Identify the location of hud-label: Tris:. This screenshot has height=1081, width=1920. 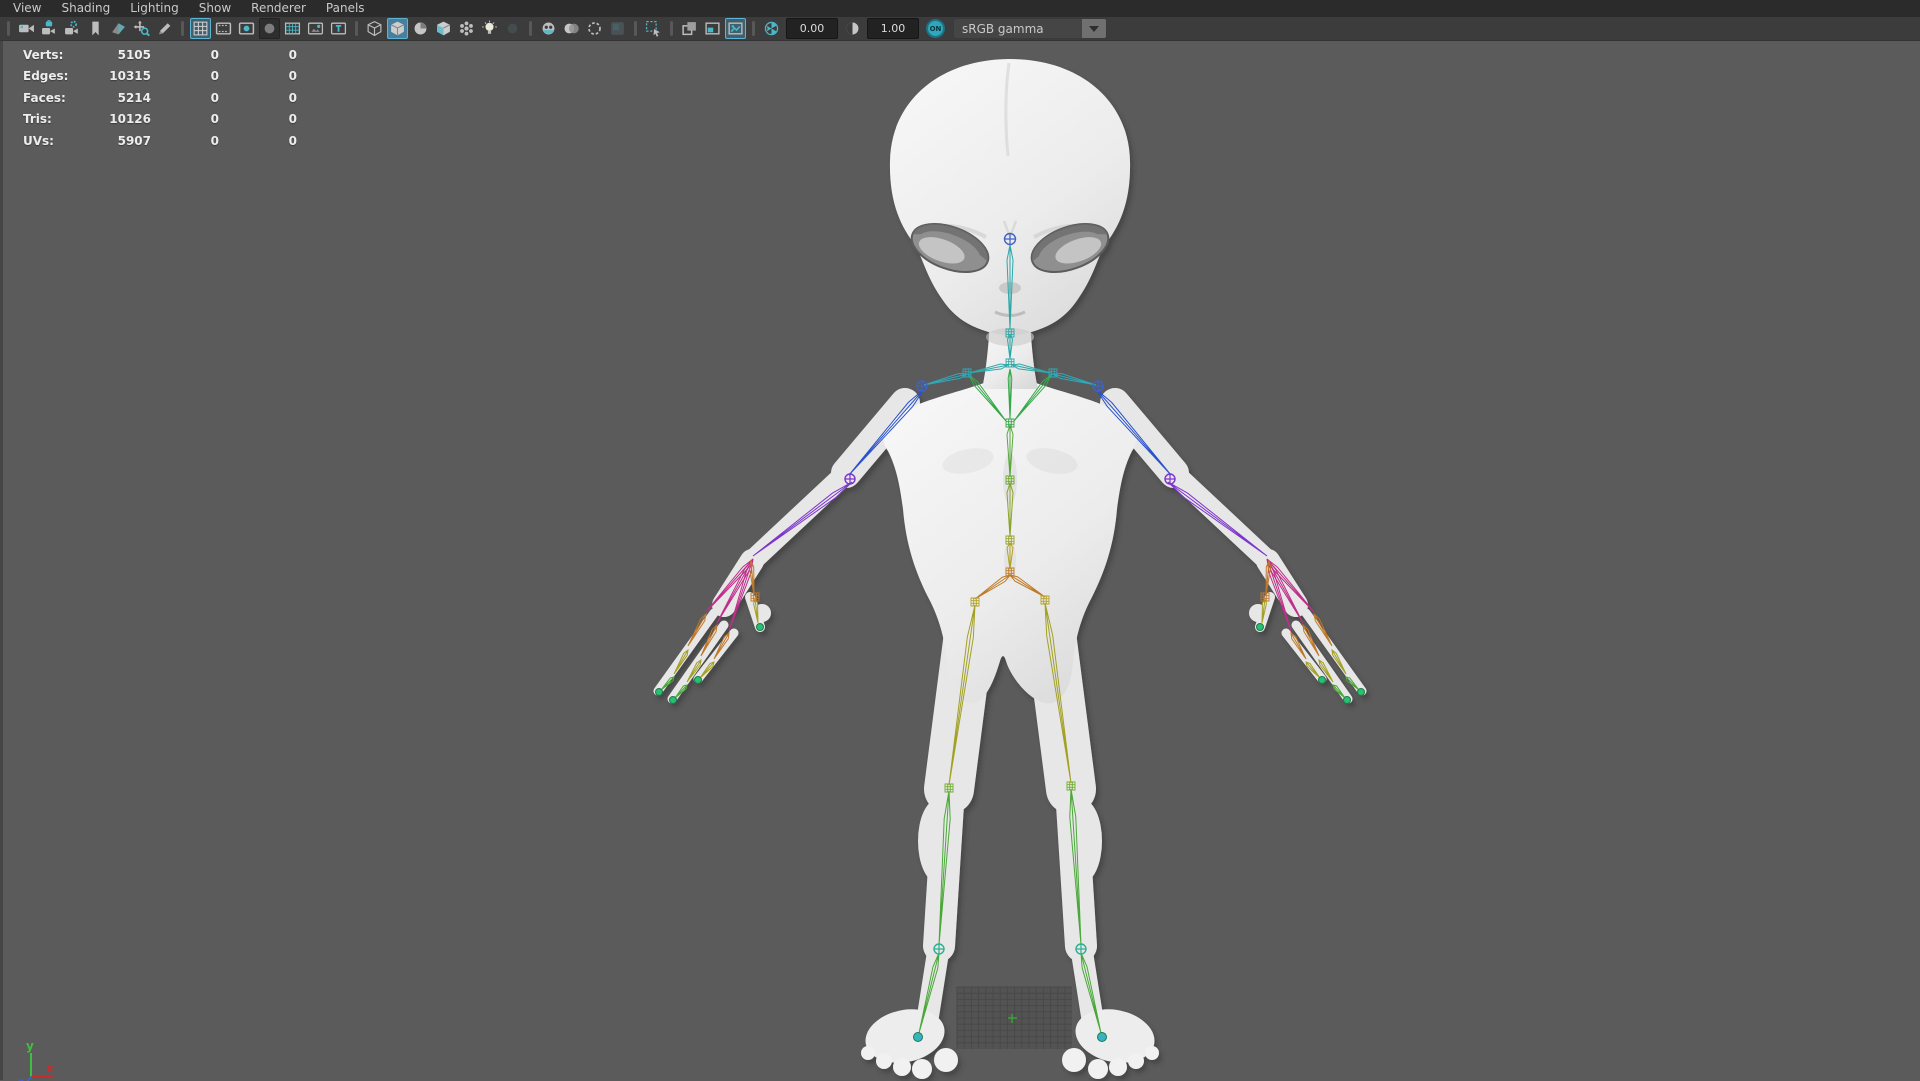
(37, 119).